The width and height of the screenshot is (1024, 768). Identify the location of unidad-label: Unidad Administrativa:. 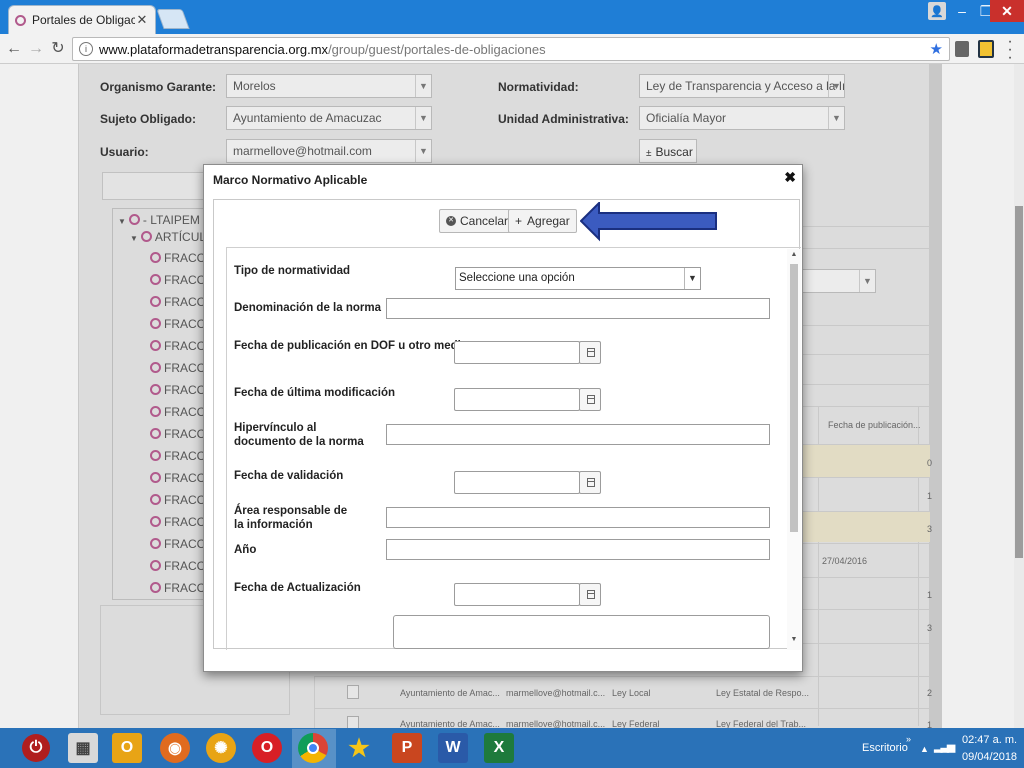
(563, 119).